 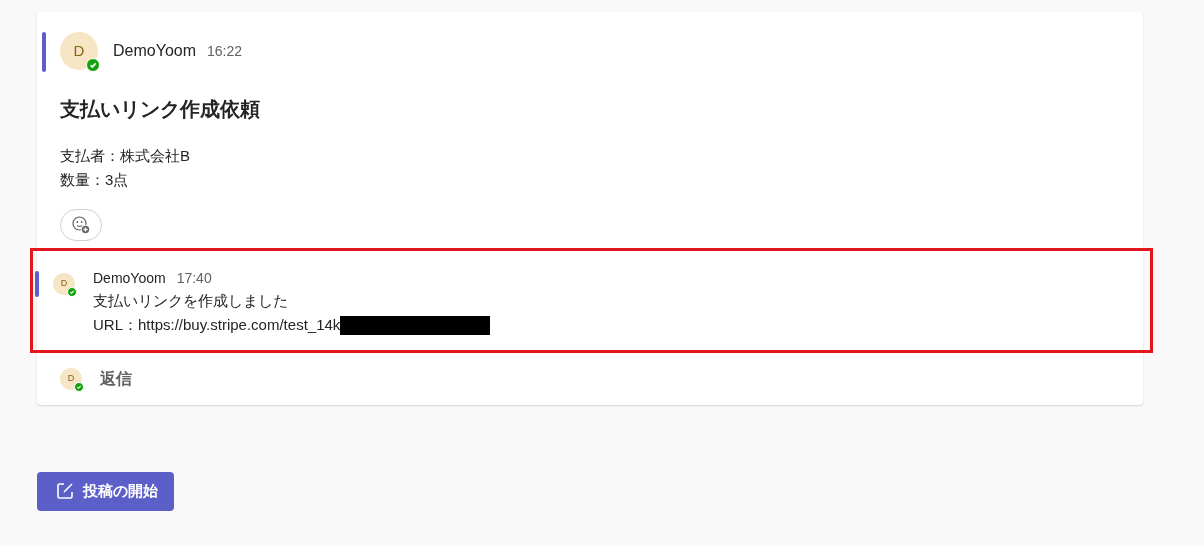 I want to click on add-reaction-button, so click(x=81, y=225).